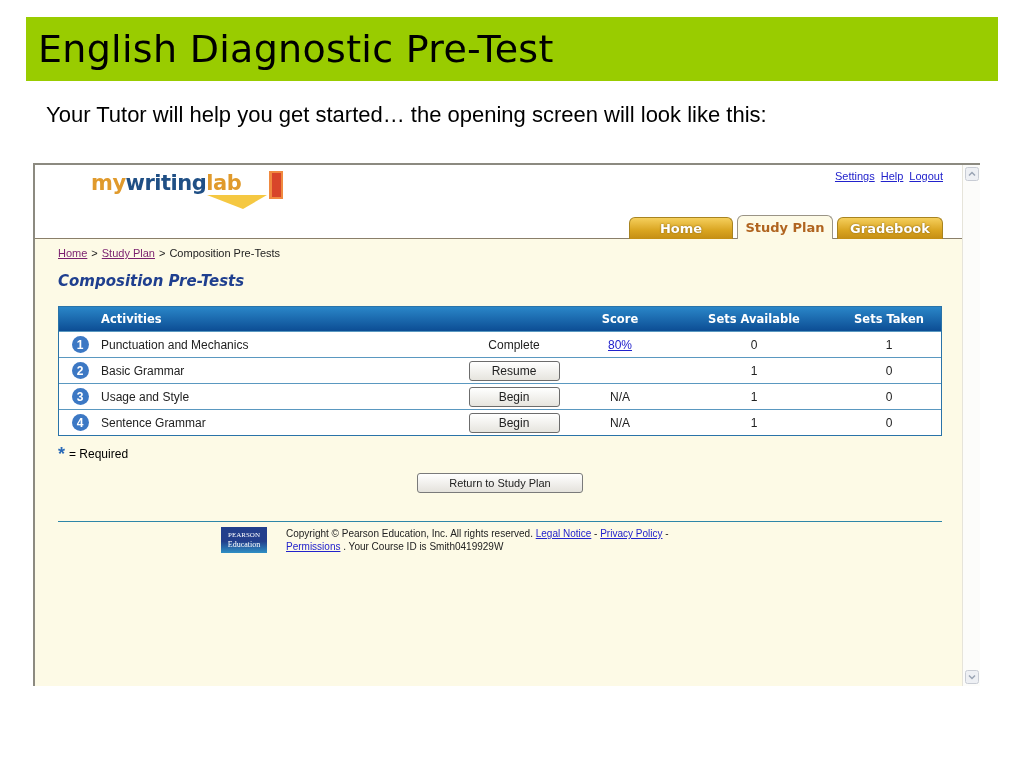  Describe the element at coordinates (166, 183) in the screenshot. I see `logo-wordmark: mywritinglab` at that location.